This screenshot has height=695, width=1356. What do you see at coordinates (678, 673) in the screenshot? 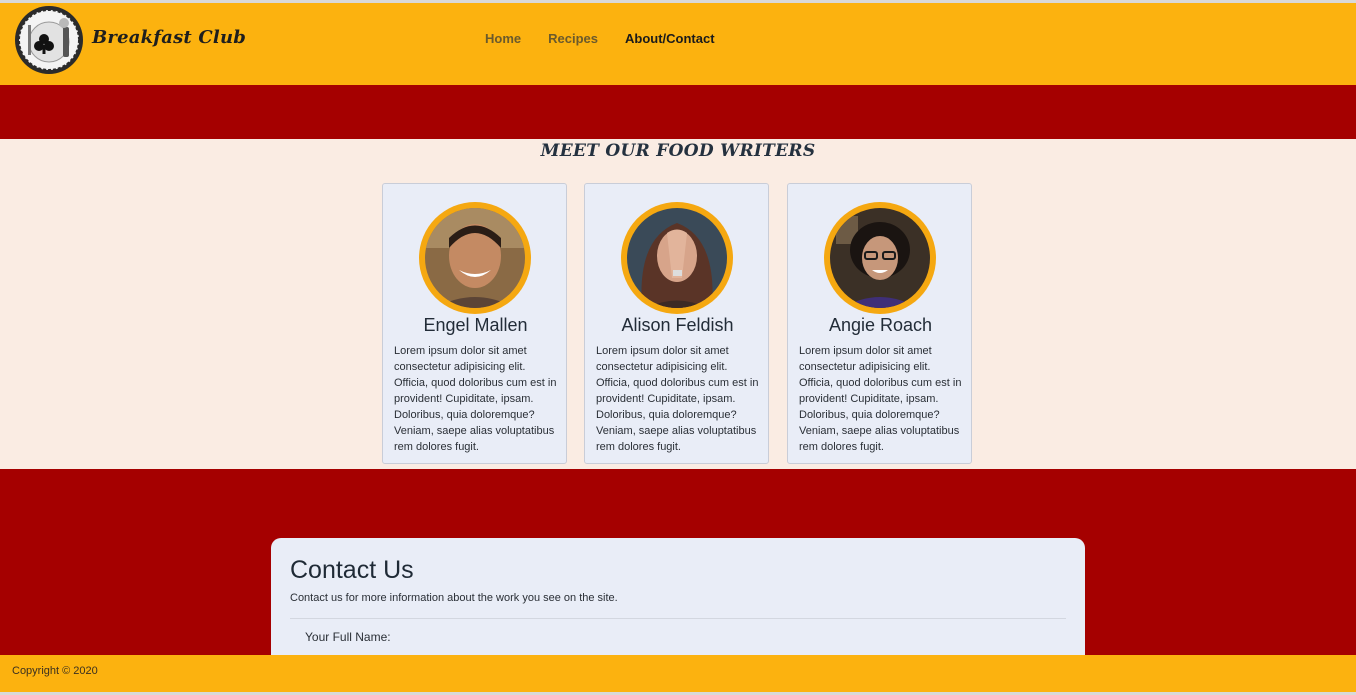
I see `footer: Copyright © 2020` at bounding box center [678, 673].